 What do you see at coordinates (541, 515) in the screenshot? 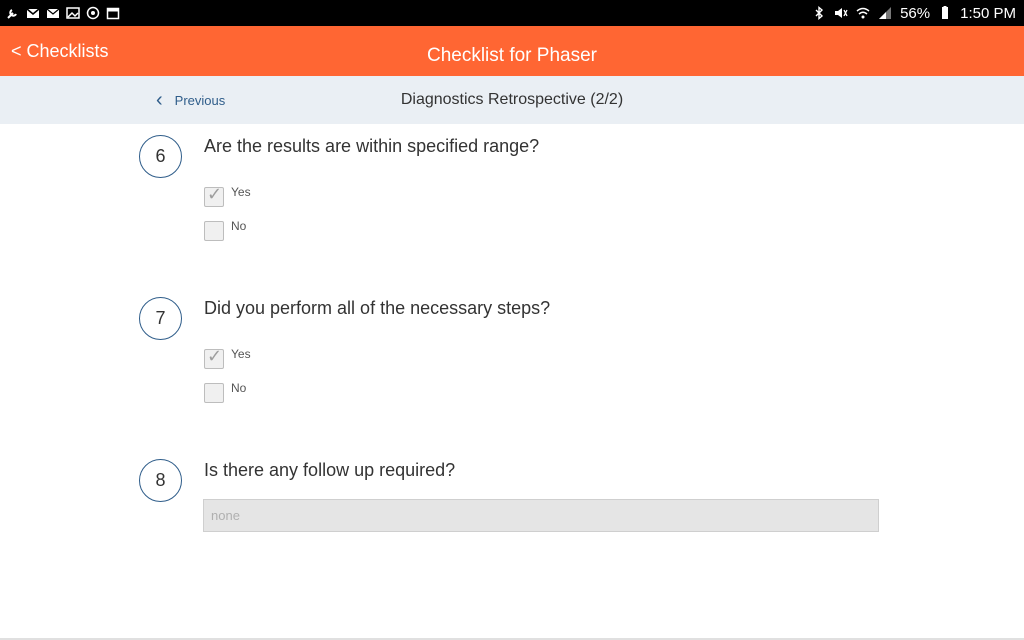
I see `follow-up-input` at bounding box center [541, 515].